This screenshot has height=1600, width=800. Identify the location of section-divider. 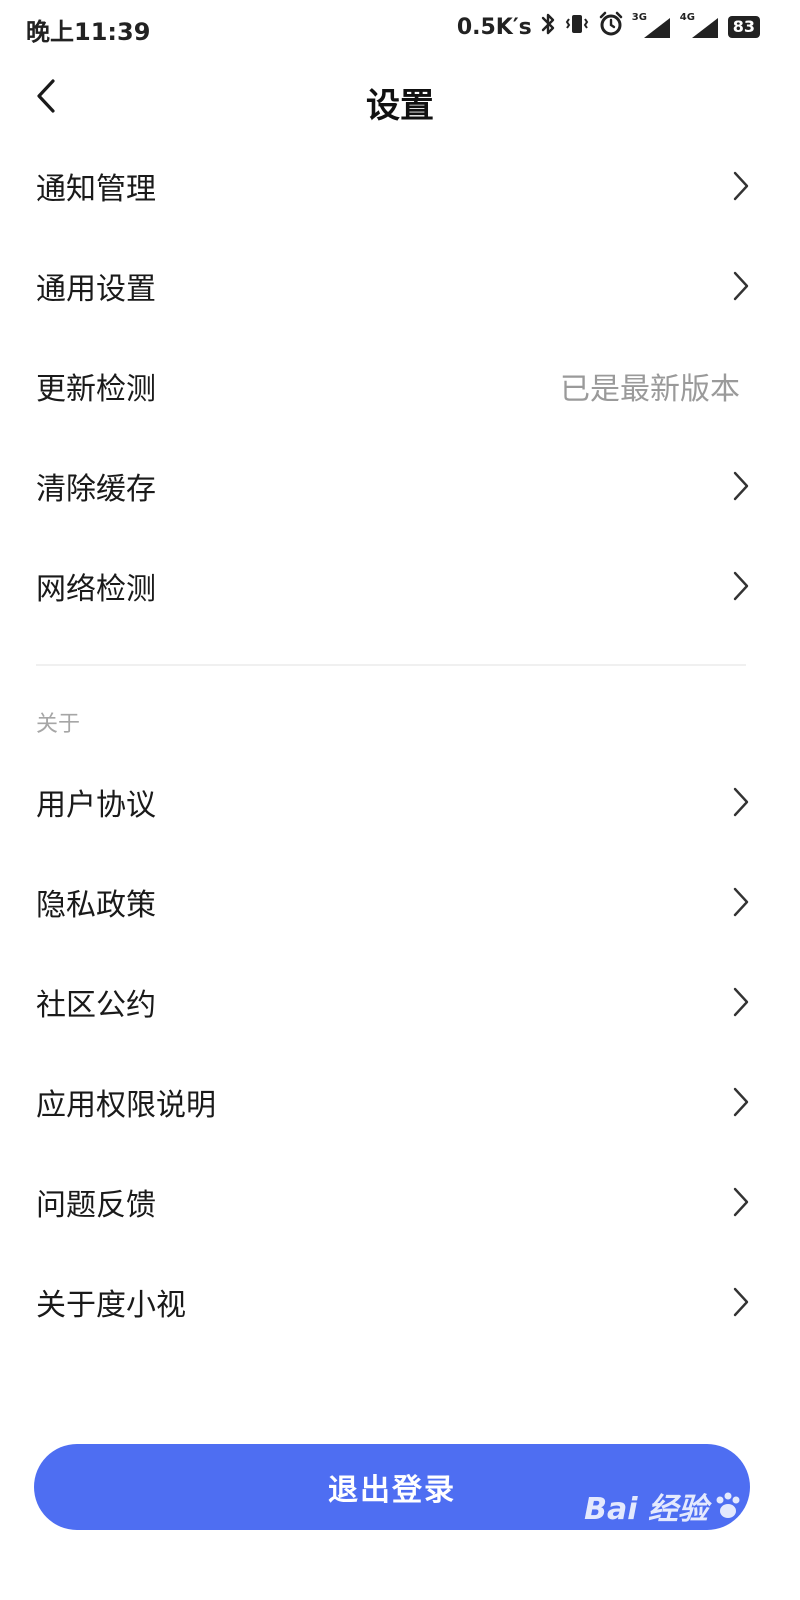
(391, 665).